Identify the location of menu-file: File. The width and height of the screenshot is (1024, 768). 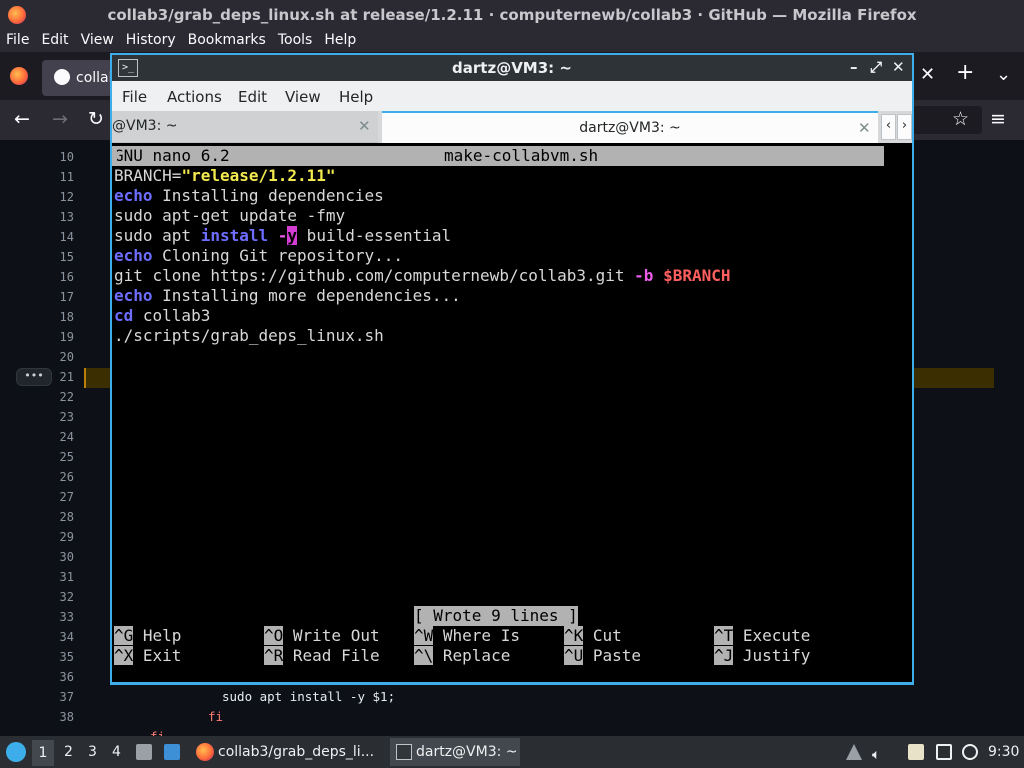
(17, 39).